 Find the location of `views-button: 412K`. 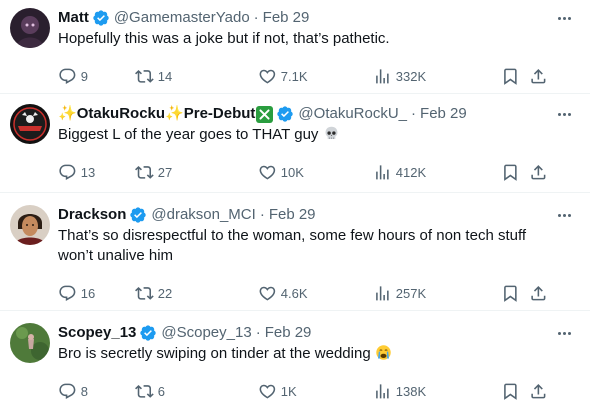

views-button: 412K is located at coordinates (437, 172).